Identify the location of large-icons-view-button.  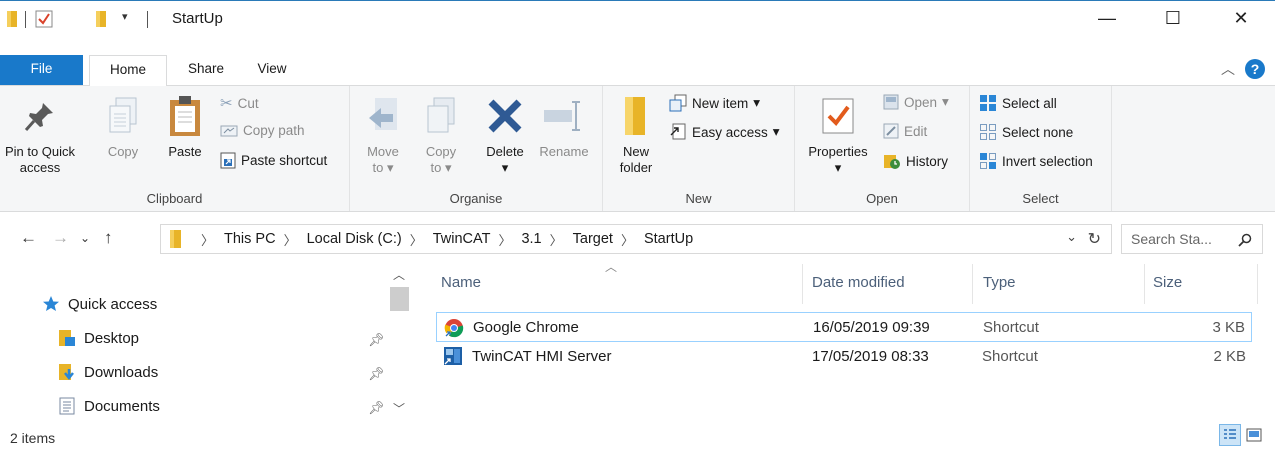
(1254, 435).